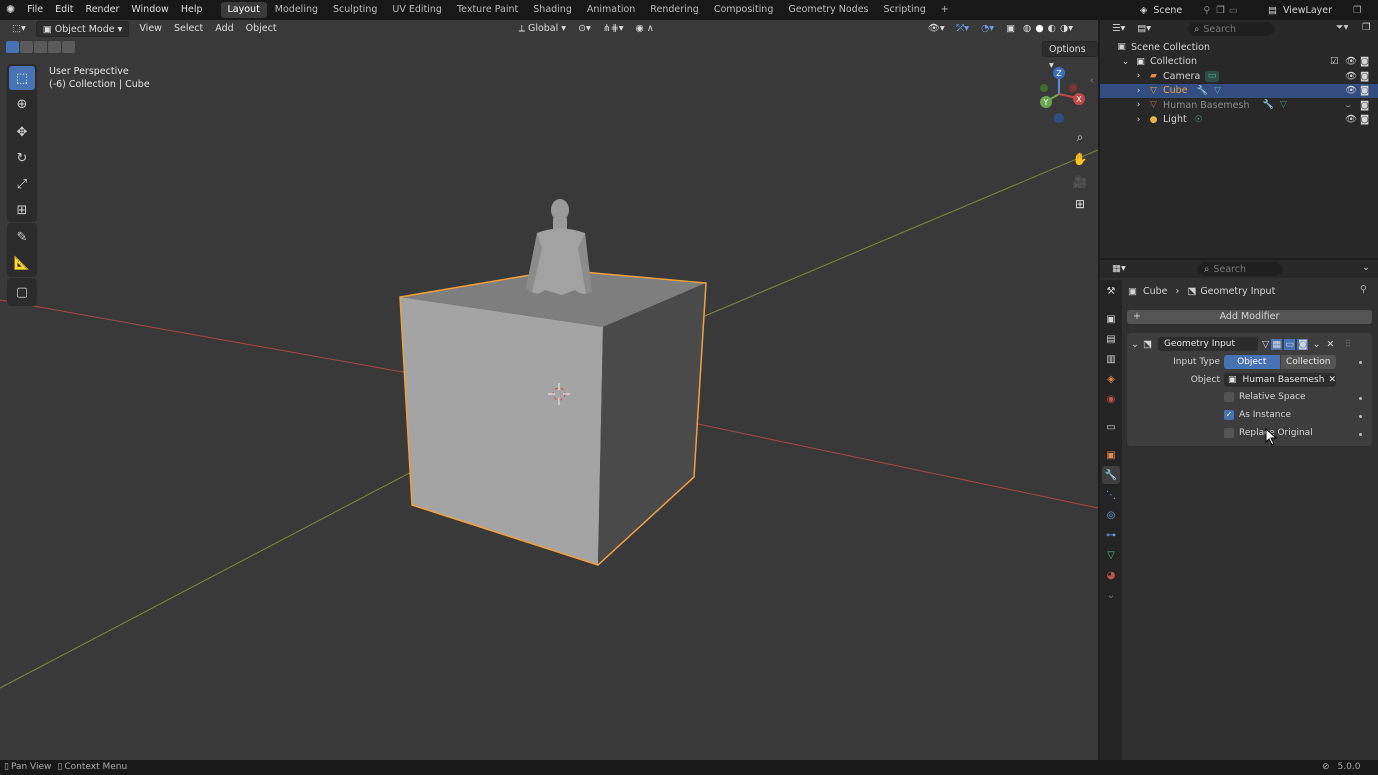  Describe the element at coordinates (1207, 344) in the screenshot. I see `modifier-name-field: Geometry Input` at that location.